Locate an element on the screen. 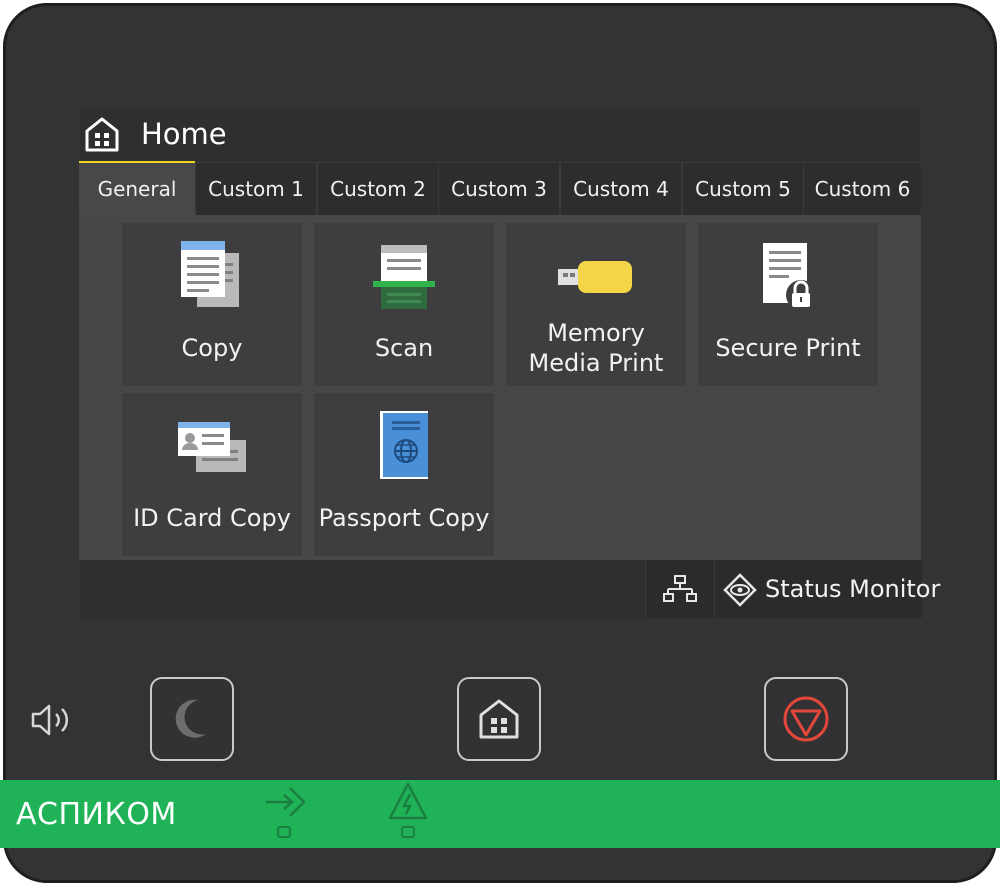  scan-tile: Scan is located at coordinates (404, 304).